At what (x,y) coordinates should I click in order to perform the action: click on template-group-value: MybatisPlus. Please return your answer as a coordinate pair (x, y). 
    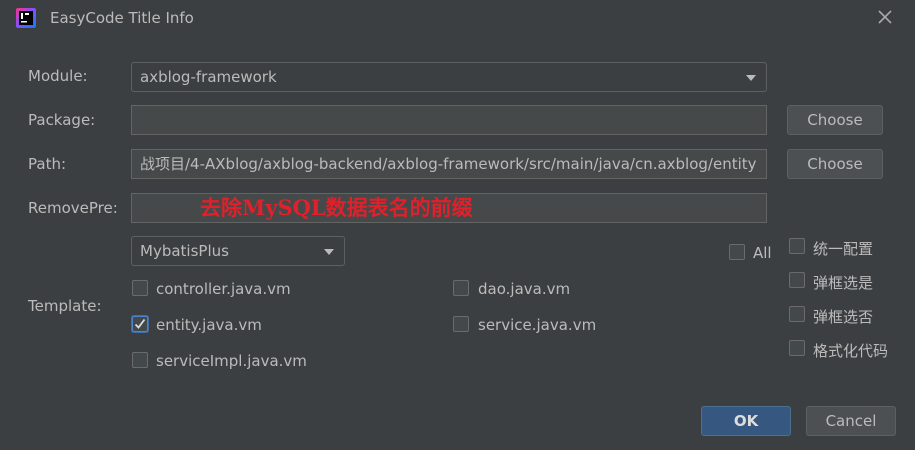
    Looking at the image, I should click on (184, 251).